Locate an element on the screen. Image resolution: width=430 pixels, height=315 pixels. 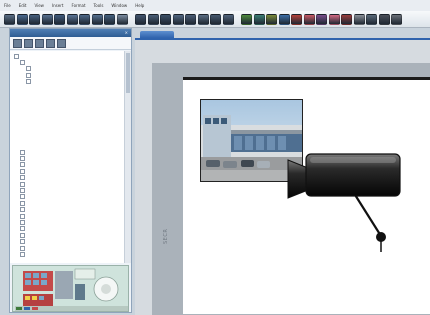
layer-gray-button is located at coordinates (359, 19).